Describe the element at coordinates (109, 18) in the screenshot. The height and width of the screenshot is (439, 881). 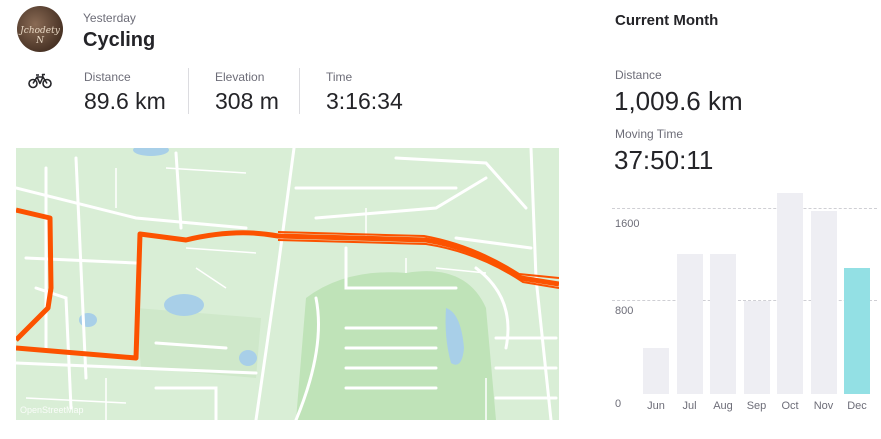
I see `activity-date: Yesterday` at that location.